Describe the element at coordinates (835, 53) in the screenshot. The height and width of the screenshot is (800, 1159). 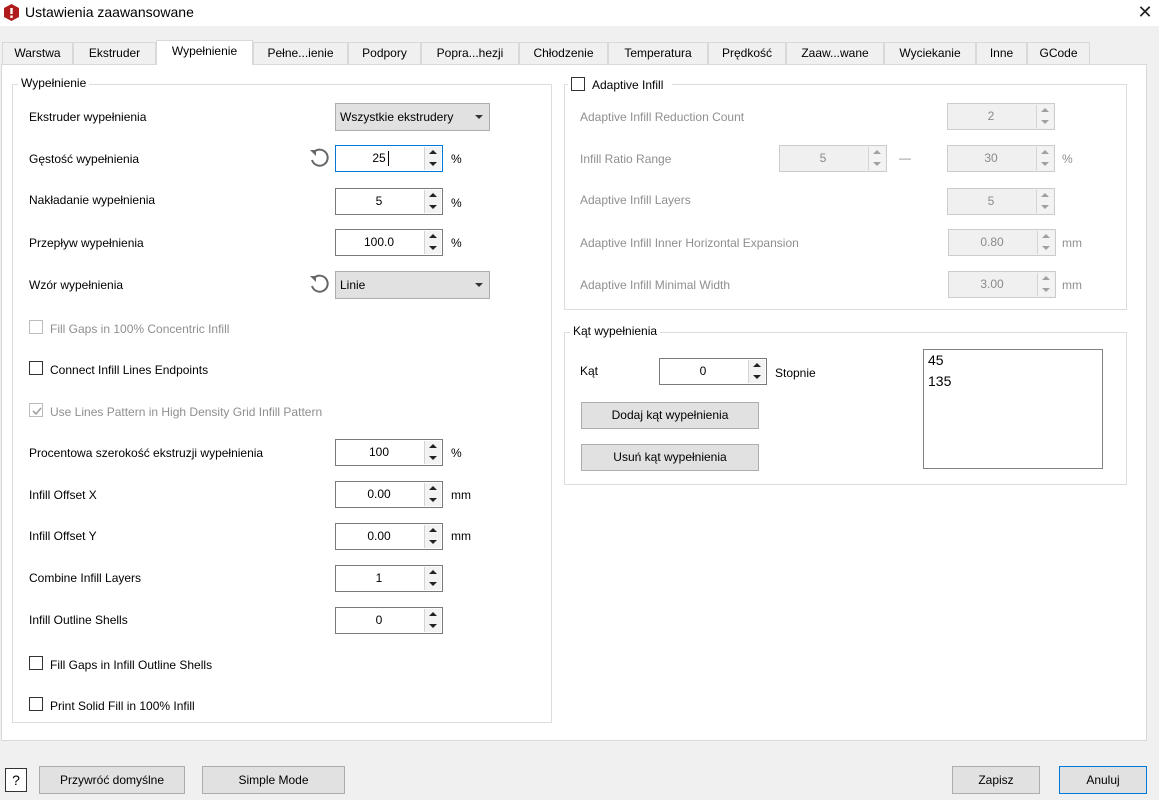
I see `tab-zaawansowane: Zaaw...wane` at that location.